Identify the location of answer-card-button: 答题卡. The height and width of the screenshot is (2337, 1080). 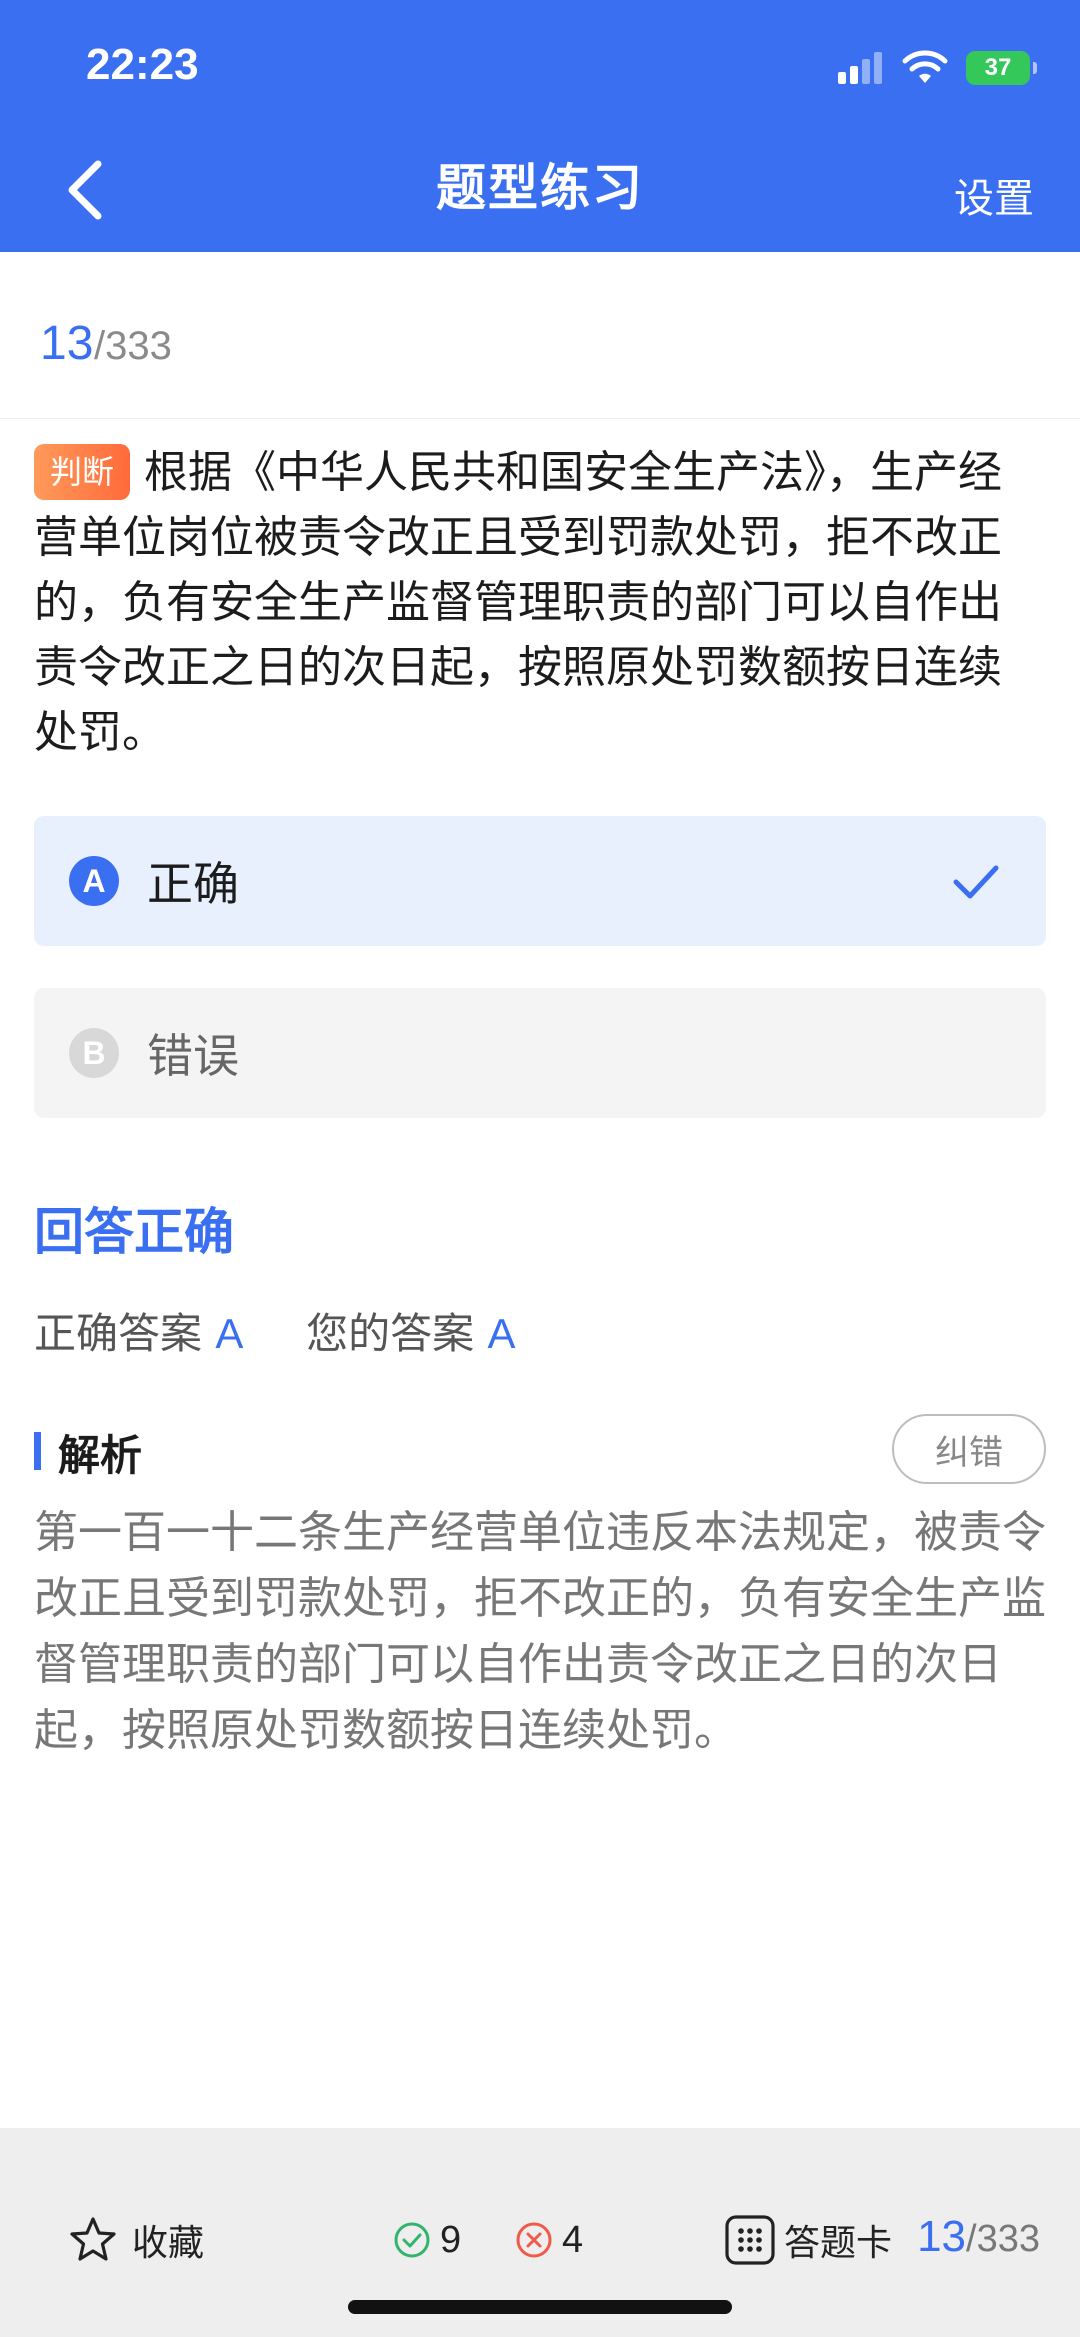
(808, 2240).